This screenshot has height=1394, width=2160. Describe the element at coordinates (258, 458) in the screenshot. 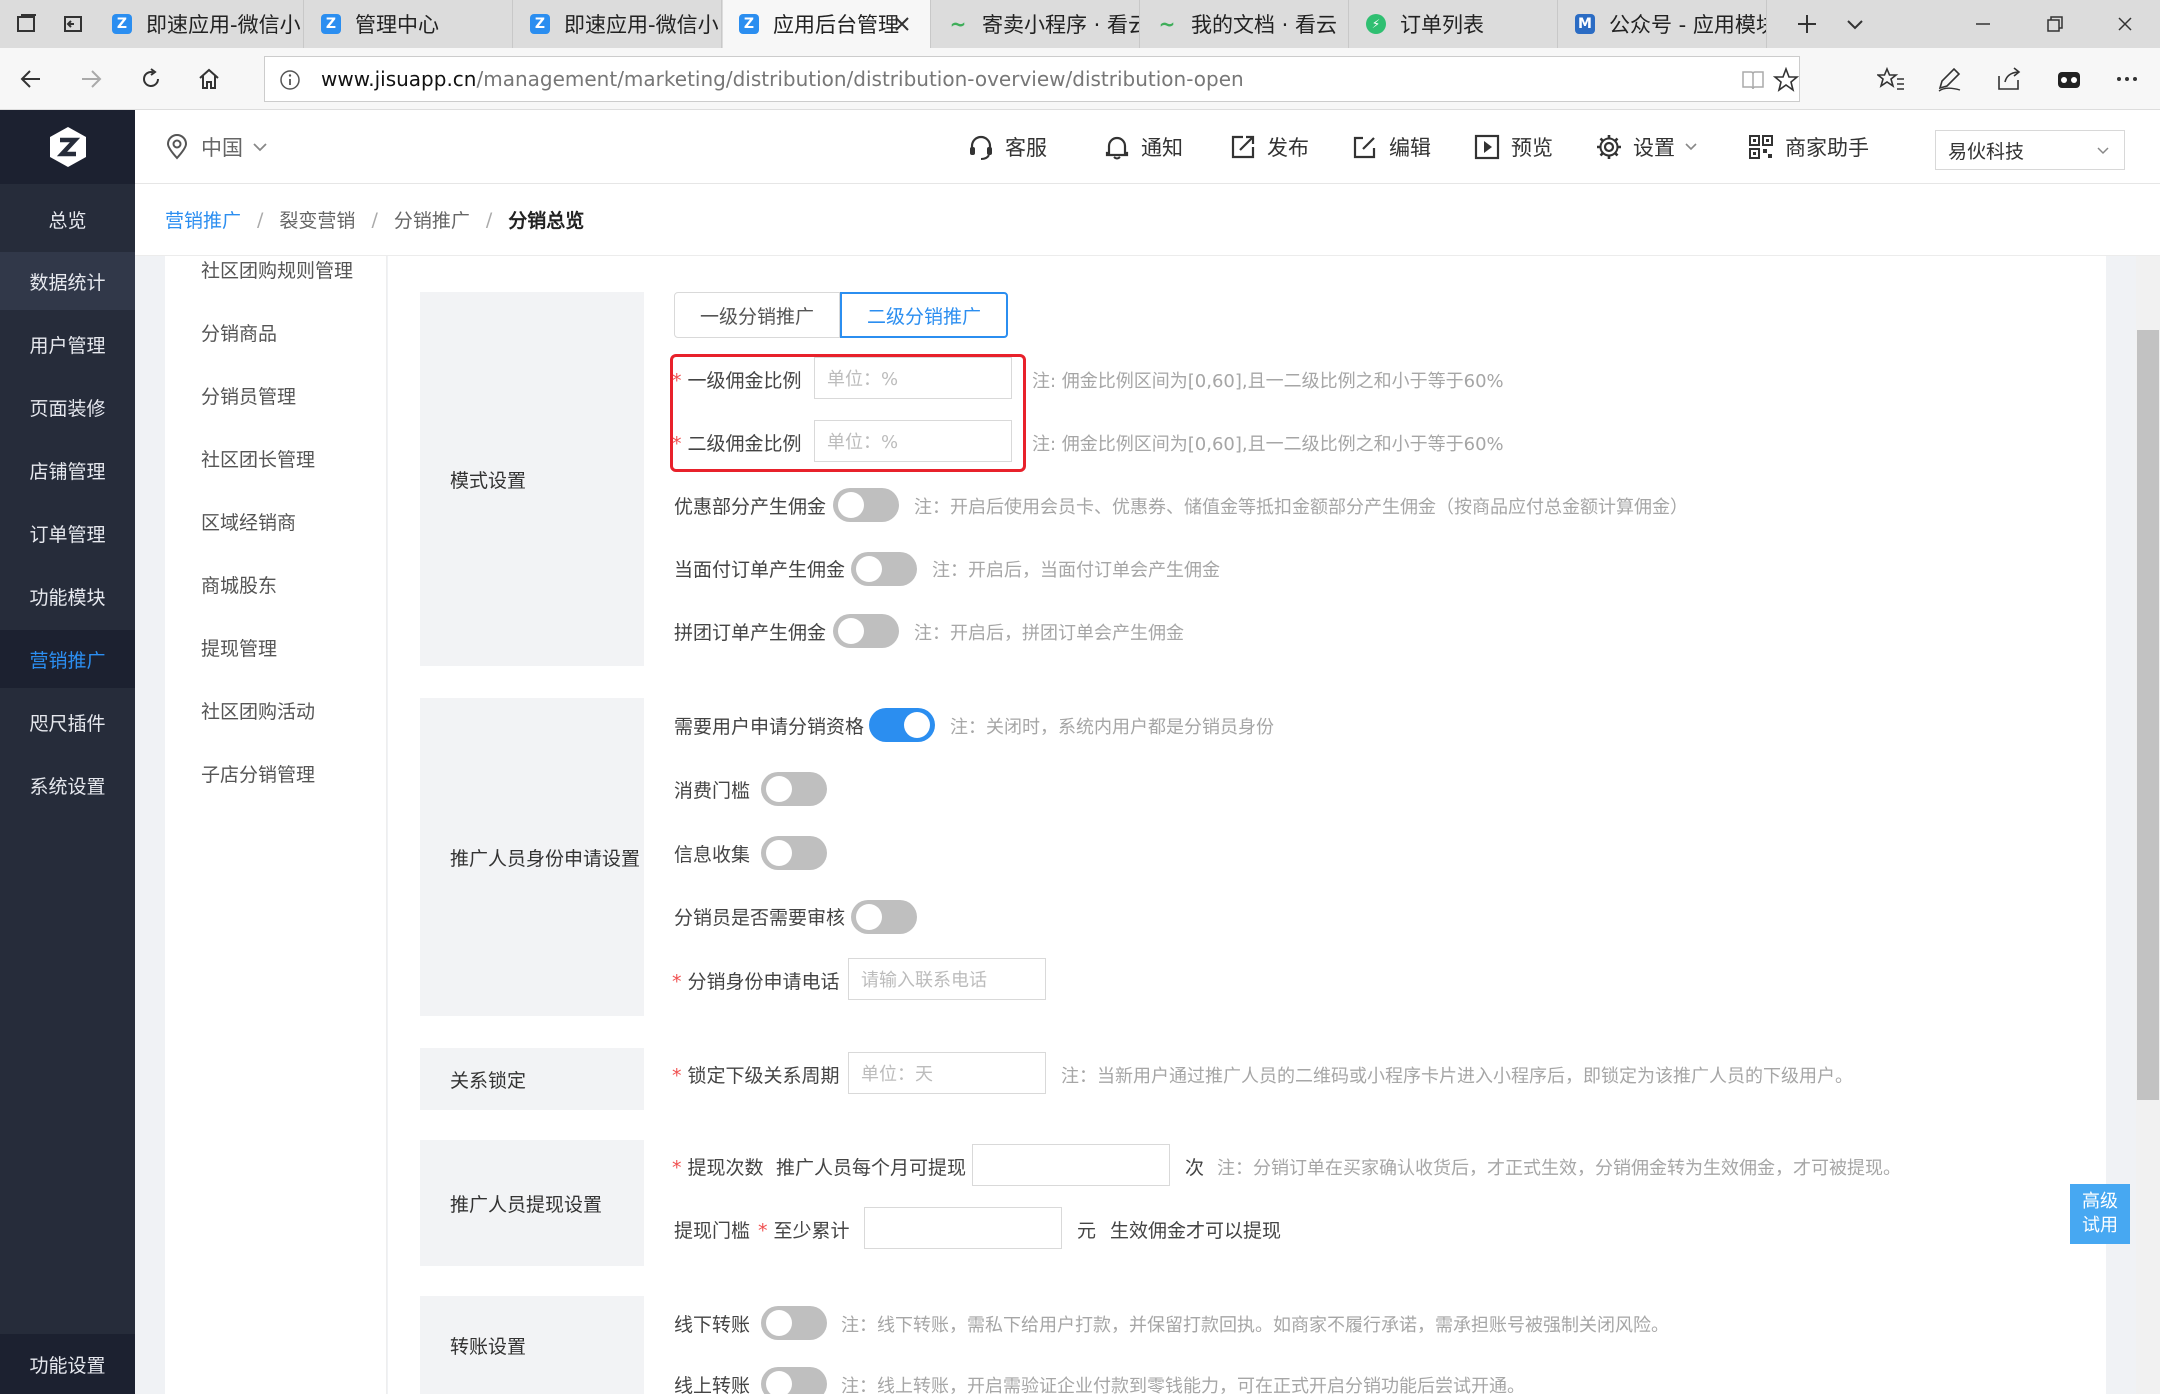

I see `subnav-item: 社区团长管理` at that location.